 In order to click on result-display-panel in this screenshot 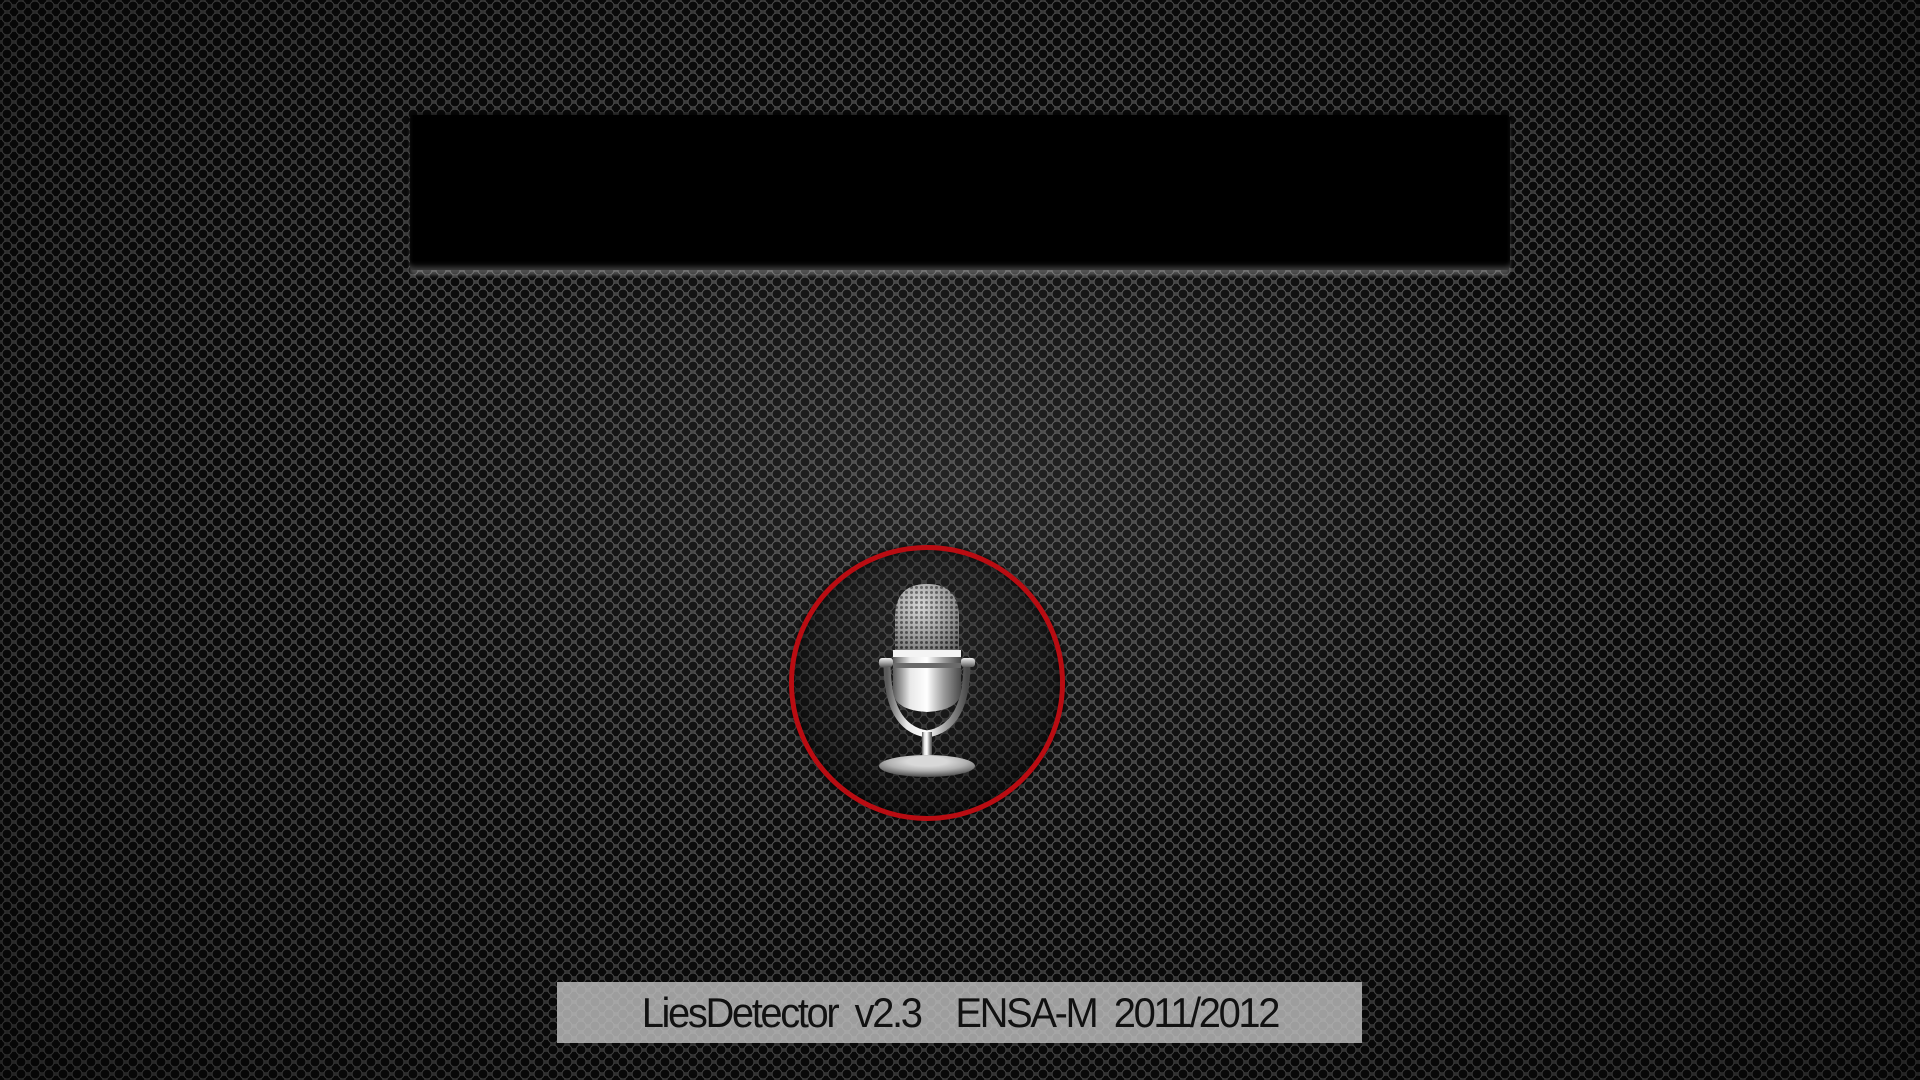, I will do `click(960, 192)`.